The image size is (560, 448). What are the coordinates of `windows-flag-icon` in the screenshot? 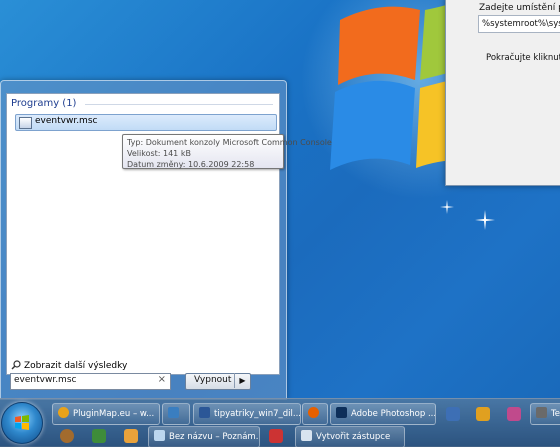 It's located at (22, 422).